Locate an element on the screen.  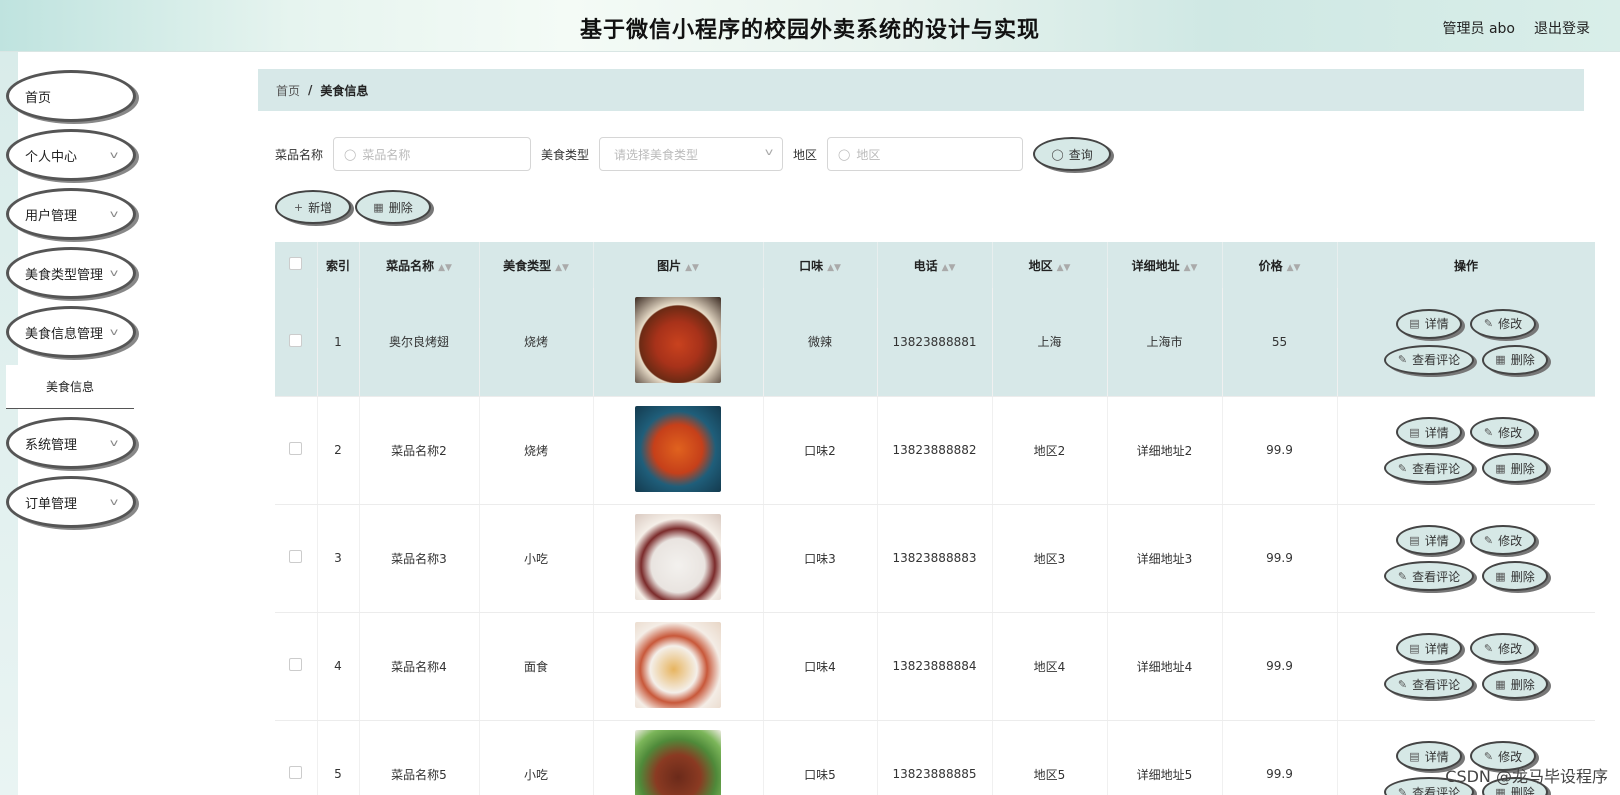
food-type-select: 请选择美食类型 v is located at coordinates (691, 154).